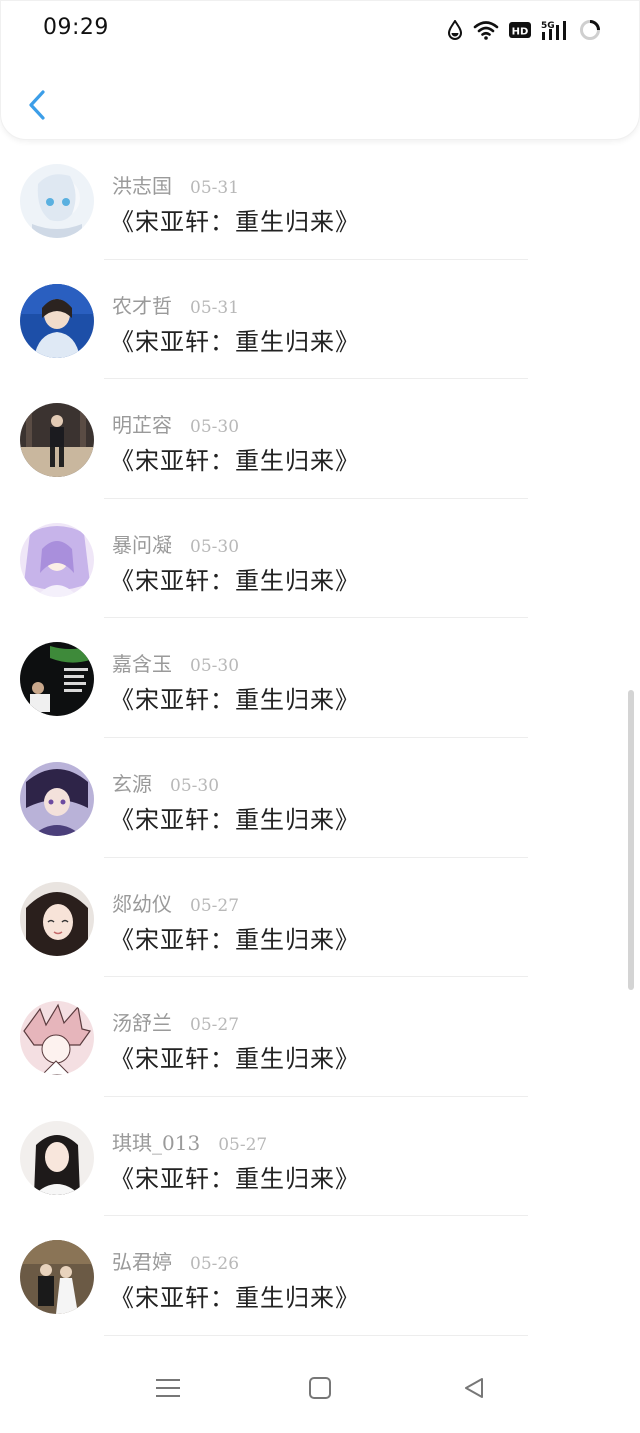 This screenshot has width=640, height=1433. Describe the element at coordinates (215, 1264) in the screenshot. I see `post-date: 05-26` at that location.